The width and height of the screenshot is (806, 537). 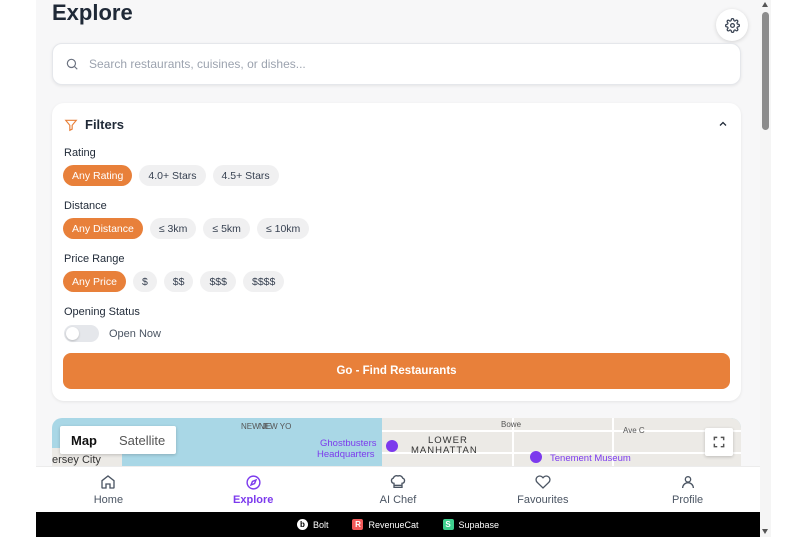 I want to click on revenuecat-logo-icon: R, so click(x=358, y=524).